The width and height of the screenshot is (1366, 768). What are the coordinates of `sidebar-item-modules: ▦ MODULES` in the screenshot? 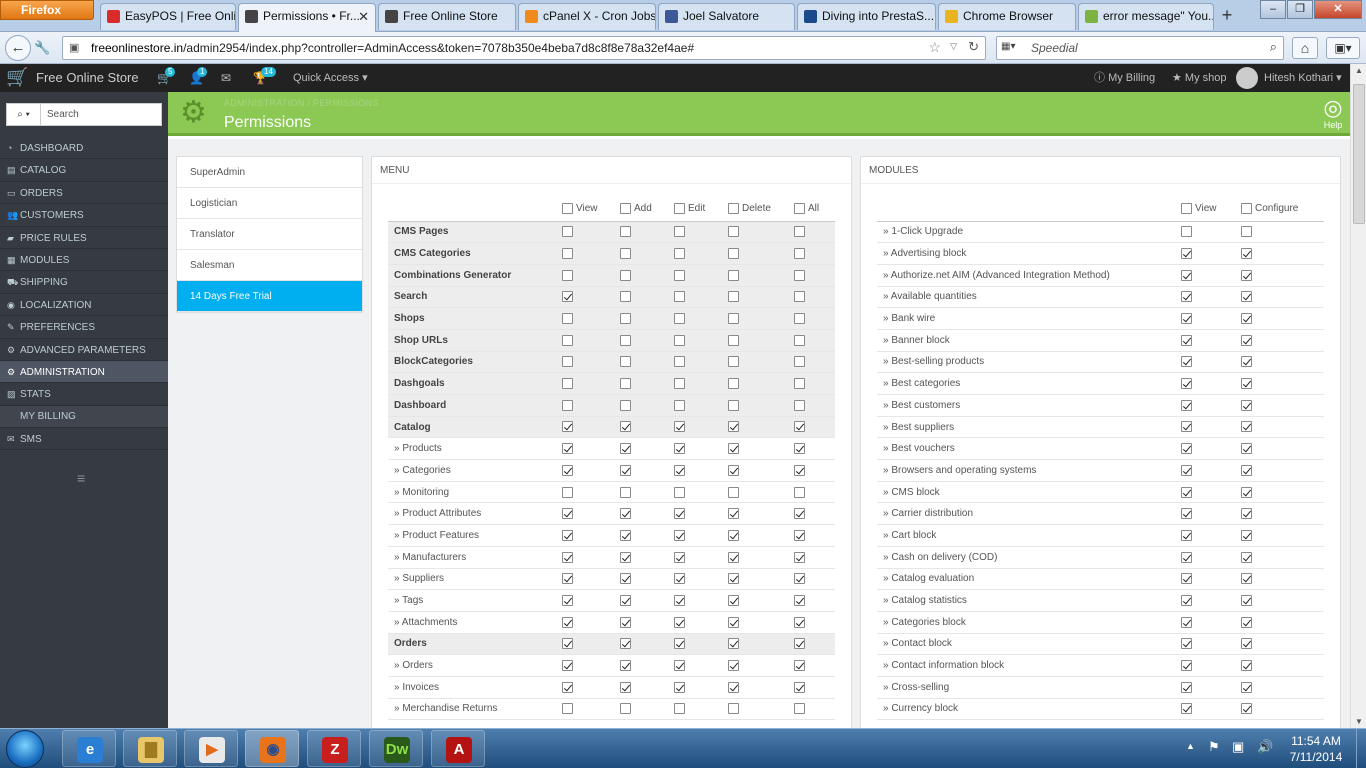 It's located at (84, 260).